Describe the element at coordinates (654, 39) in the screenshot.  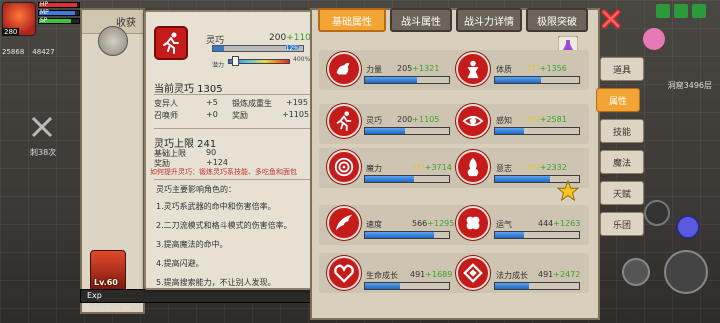
I see `pet-icon` at that location.